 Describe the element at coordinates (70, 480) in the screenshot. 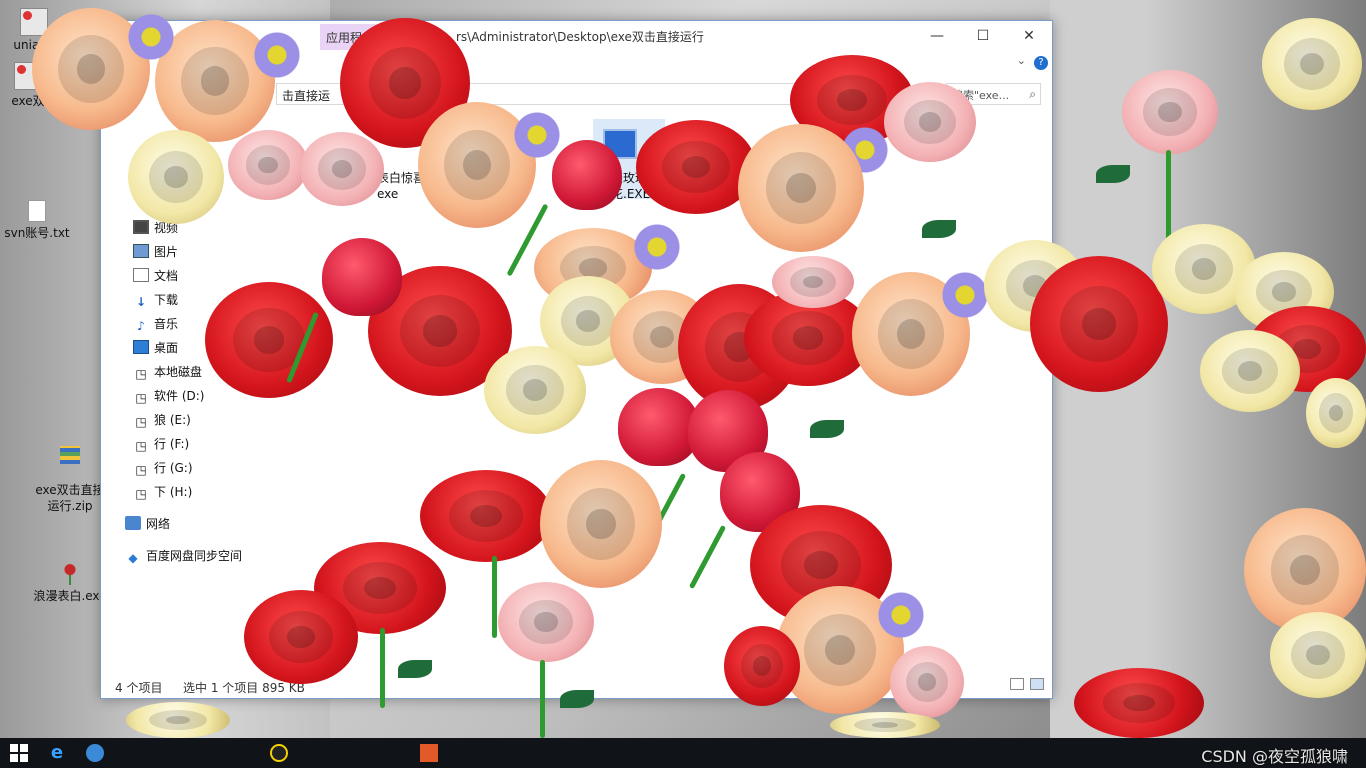

I see `desktop-icon-zip: exe双击直接 运行.zip` at that location.